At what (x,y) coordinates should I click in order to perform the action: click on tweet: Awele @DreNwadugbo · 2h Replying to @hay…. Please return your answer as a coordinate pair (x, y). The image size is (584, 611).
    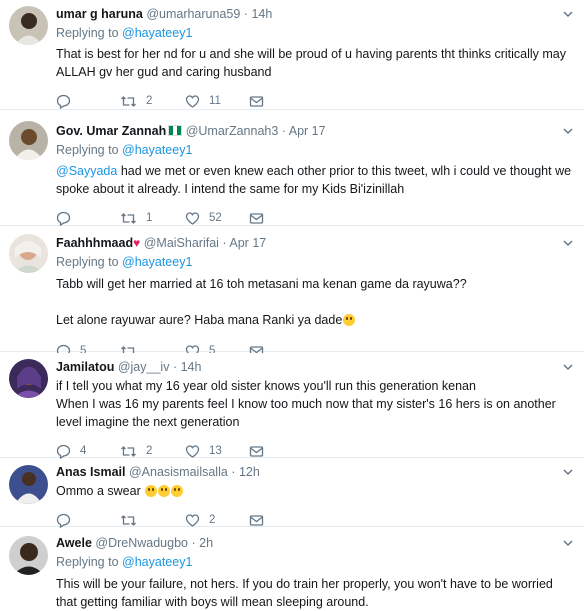
    Looking at the image, I should click on (292, 569).